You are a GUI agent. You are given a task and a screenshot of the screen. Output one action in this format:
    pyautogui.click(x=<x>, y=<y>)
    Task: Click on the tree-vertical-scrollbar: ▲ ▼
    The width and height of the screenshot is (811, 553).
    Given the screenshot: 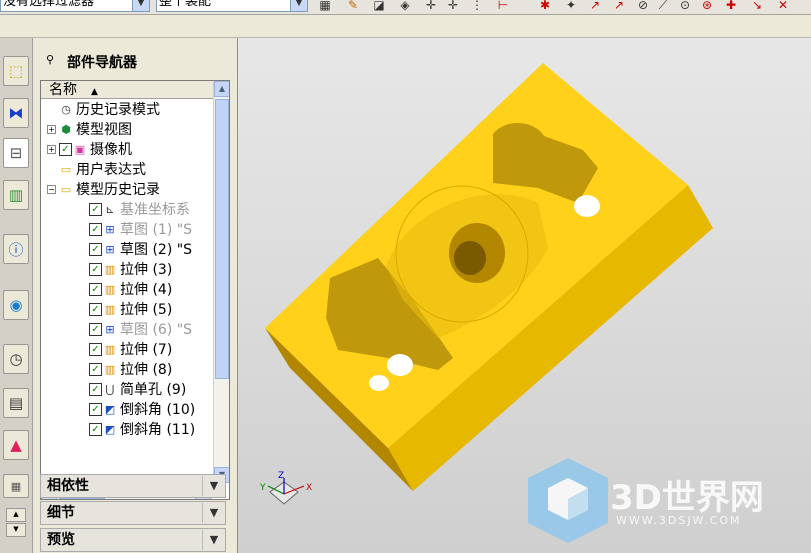 What is the action you would take?
    pyautogui.click(x=221, y=282)
    